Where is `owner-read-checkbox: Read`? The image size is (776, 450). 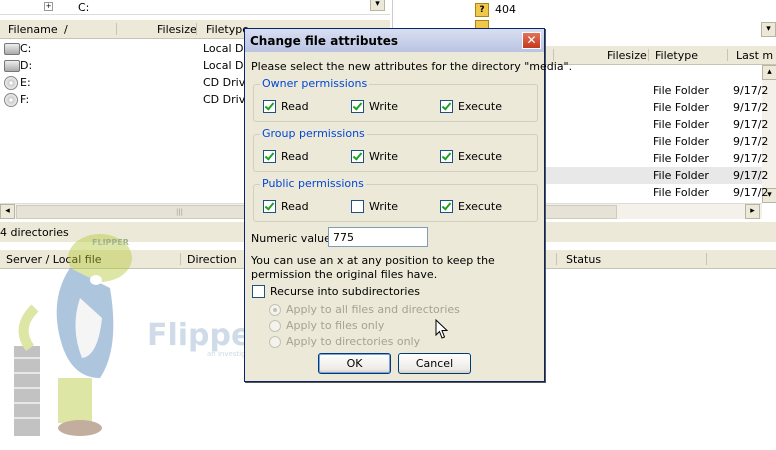 owner-read-checkbox: Read is located at coordinates (286, 106).